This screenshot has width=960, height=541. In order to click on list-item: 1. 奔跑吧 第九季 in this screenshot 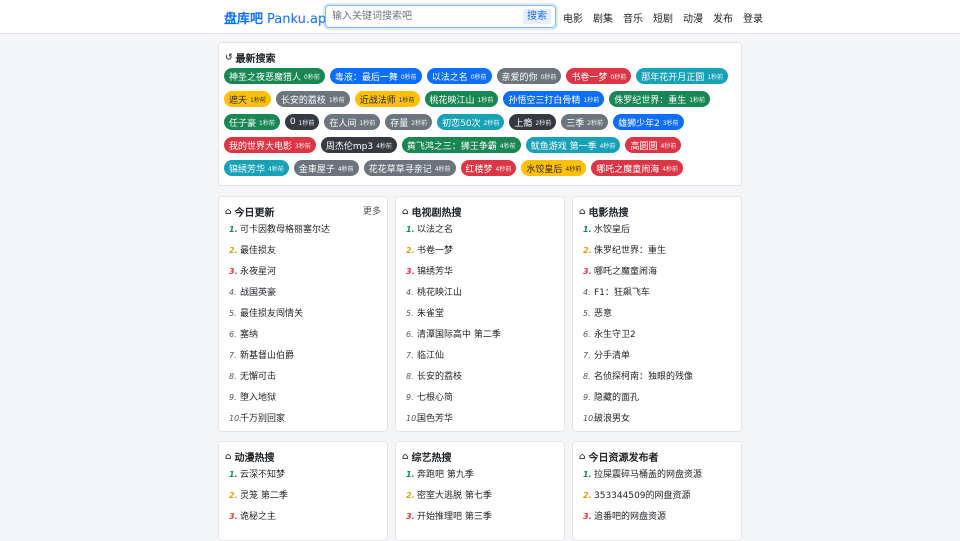, I will do `click(449, 478)`.